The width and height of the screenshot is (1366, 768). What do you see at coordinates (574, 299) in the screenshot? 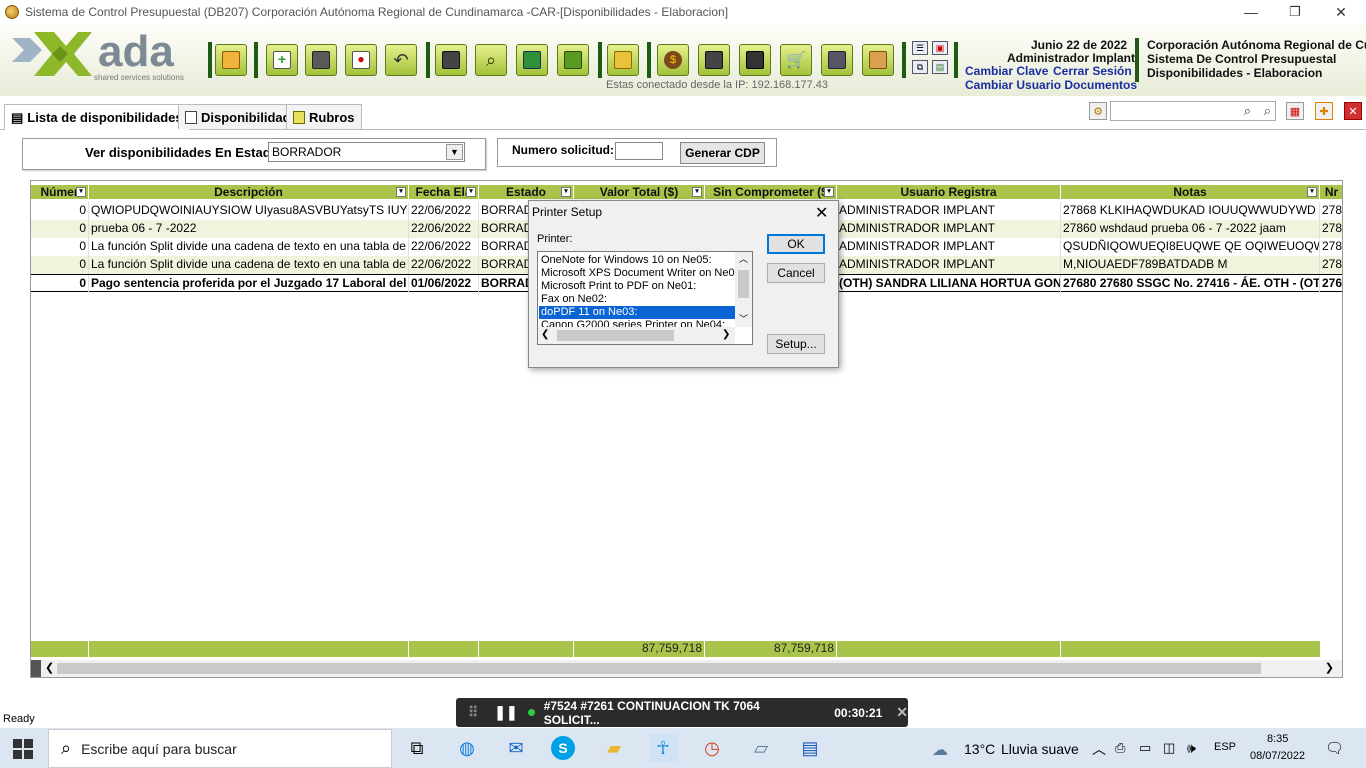
I see `printer-item: Fax on Ne02:` at bounding box center [574, 299].